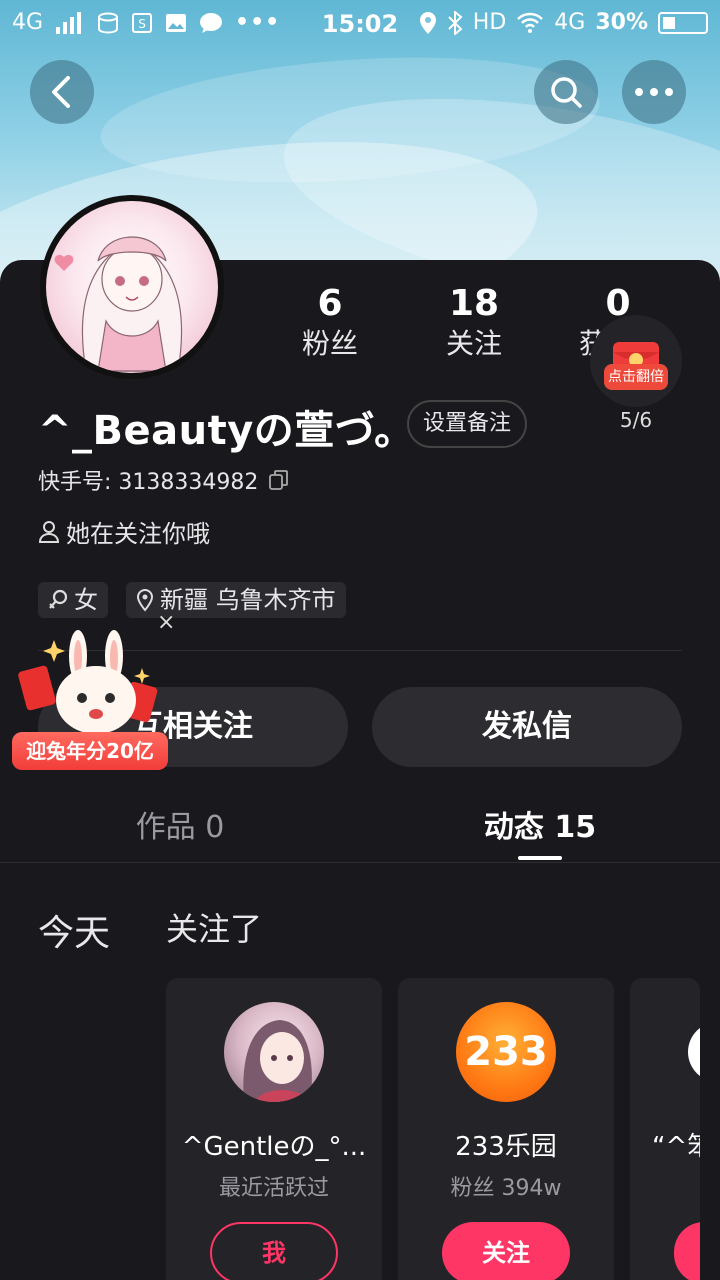  I want to click on search-button, so click(566, 92).